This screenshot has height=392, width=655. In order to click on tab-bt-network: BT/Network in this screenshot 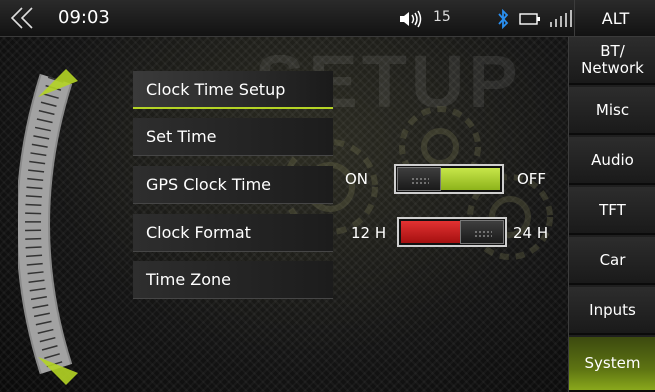, I will do `click(612, 61)`.